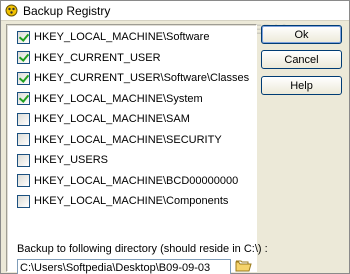 The height and width of the screenshot is (274, 350). I want to click on registry-key-row: HKEY_LOCAL_MACHINE\Software, so click(113, 37).